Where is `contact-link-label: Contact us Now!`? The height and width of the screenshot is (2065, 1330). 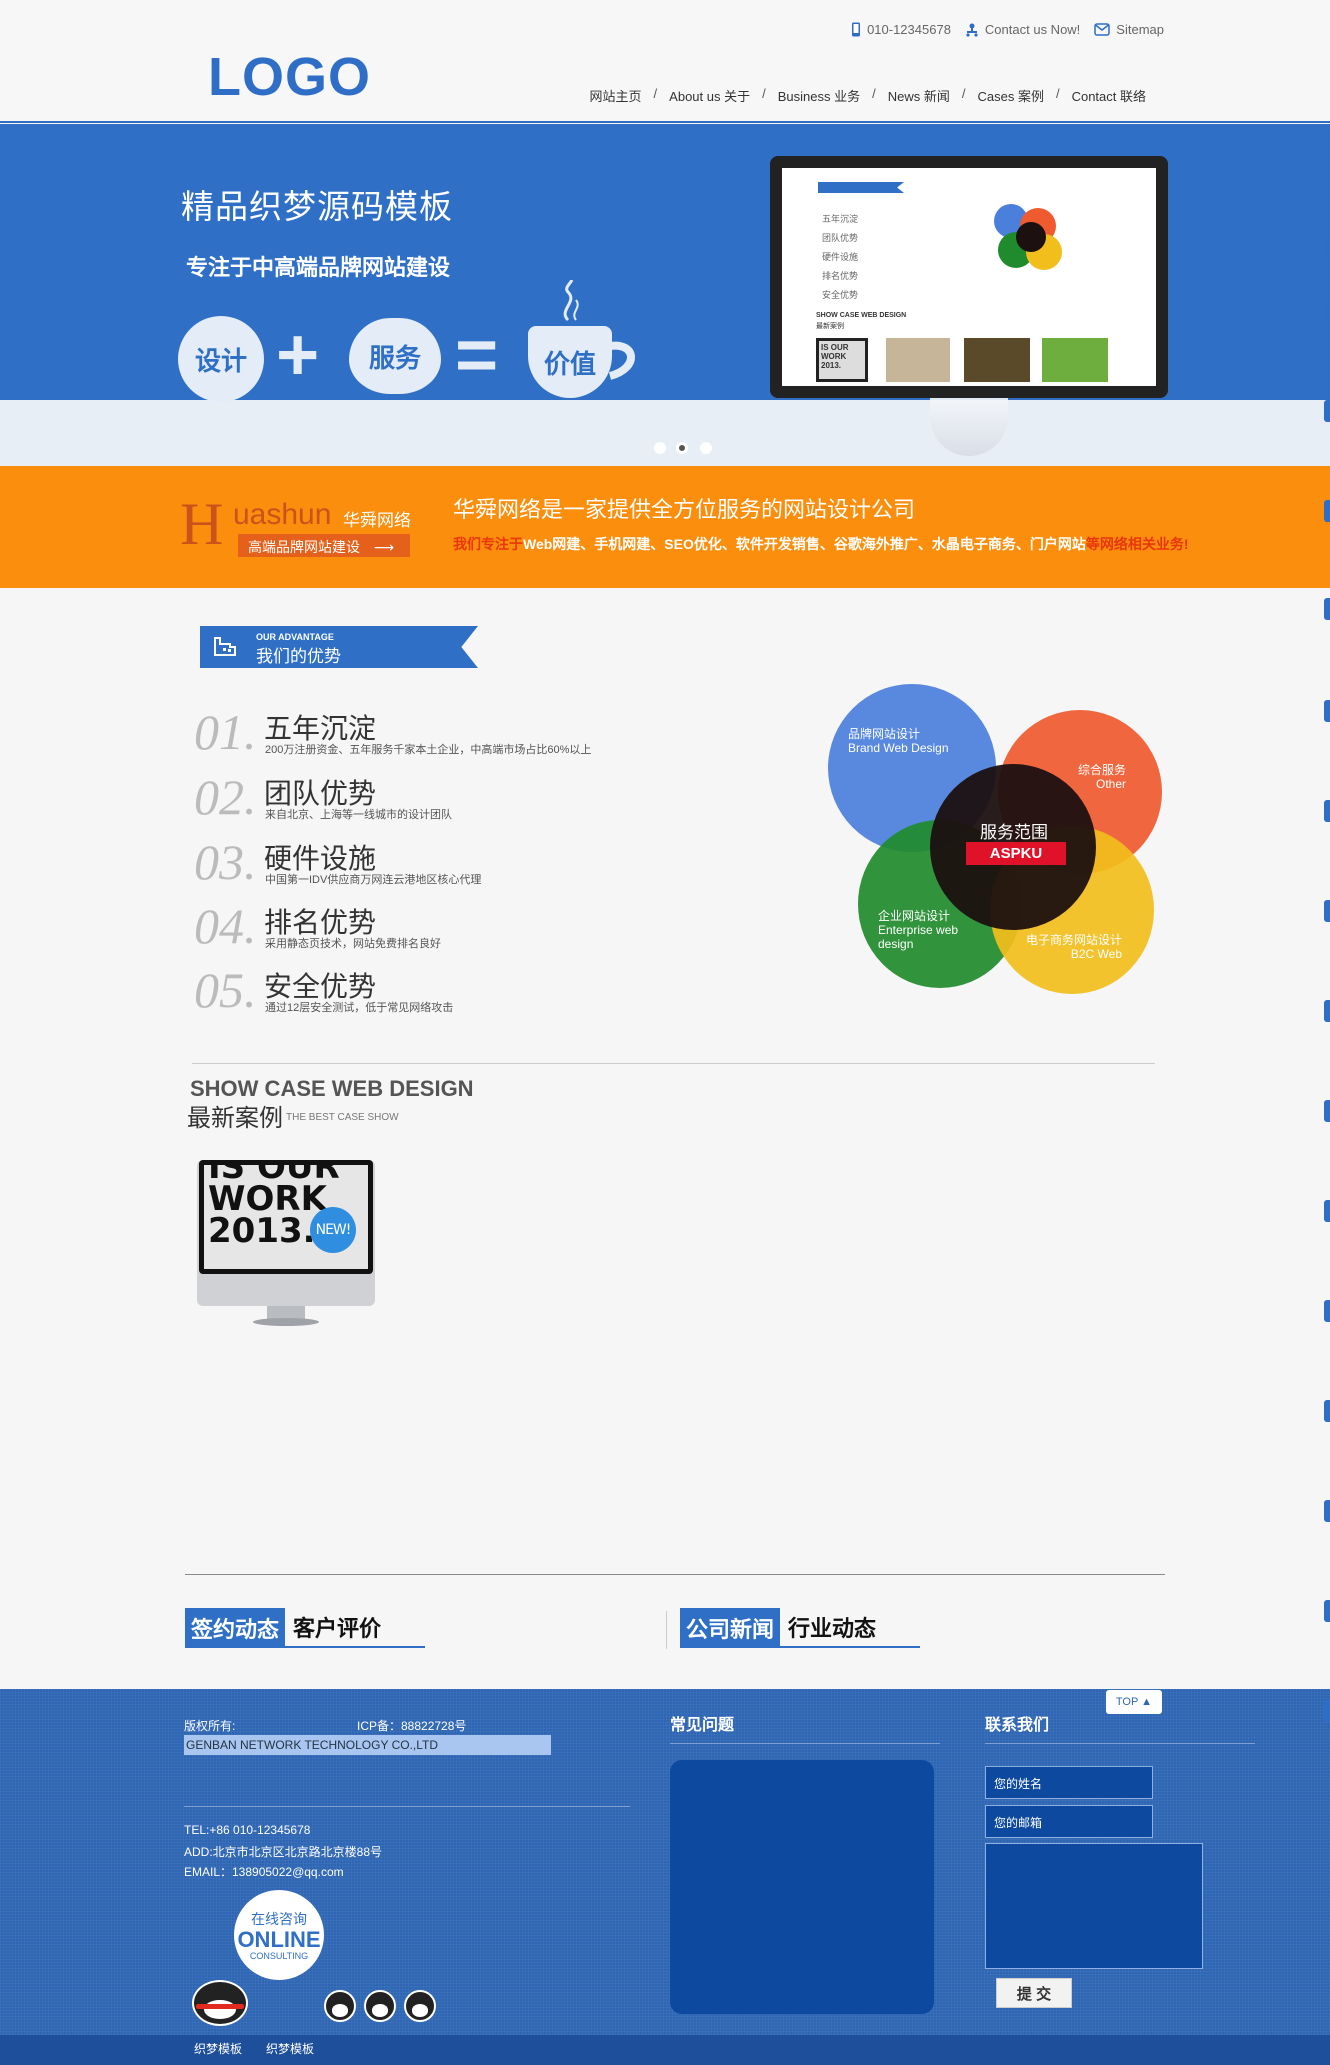 contact-link-label: Contact us Now! is located at coordinates (1032, 29).